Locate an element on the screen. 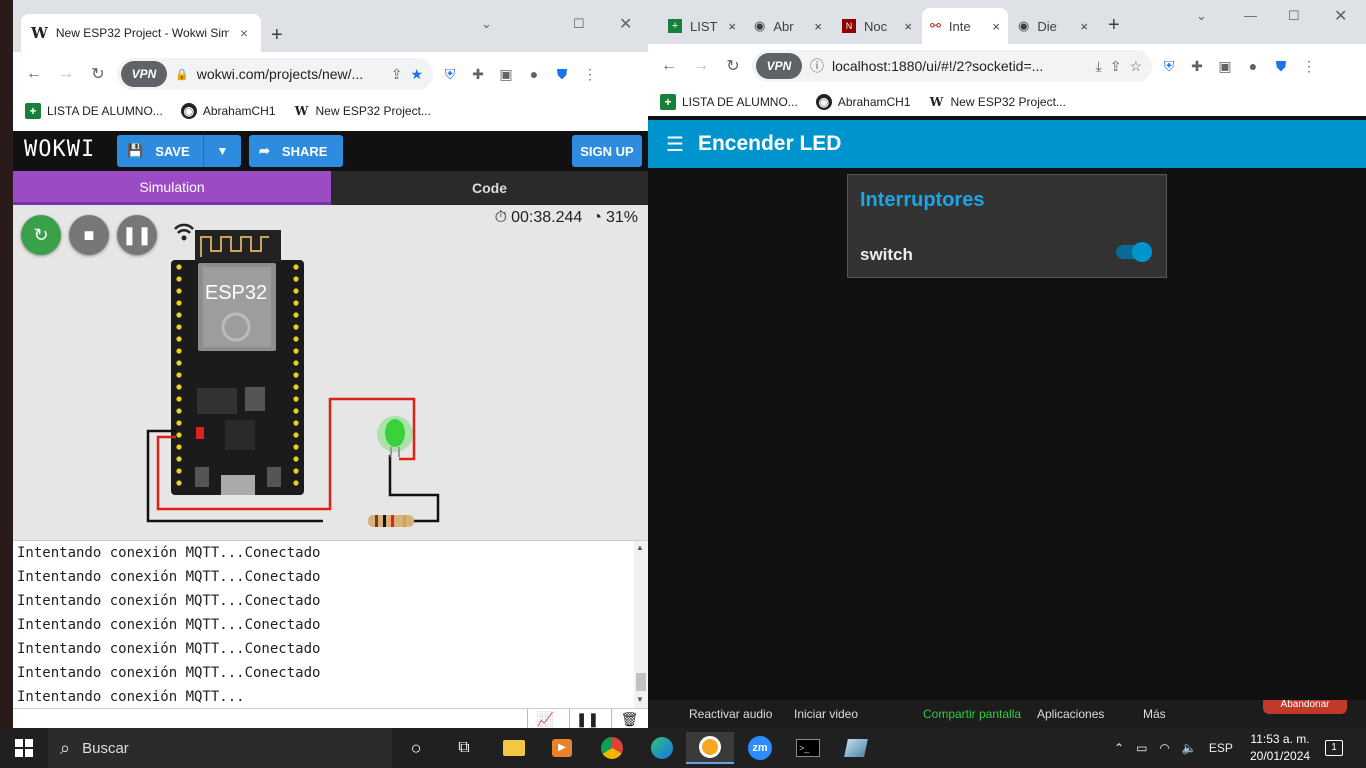 The height and width of the screenshot is (768, 1366). file-explorer-icon is located at coordinates (514, 748).